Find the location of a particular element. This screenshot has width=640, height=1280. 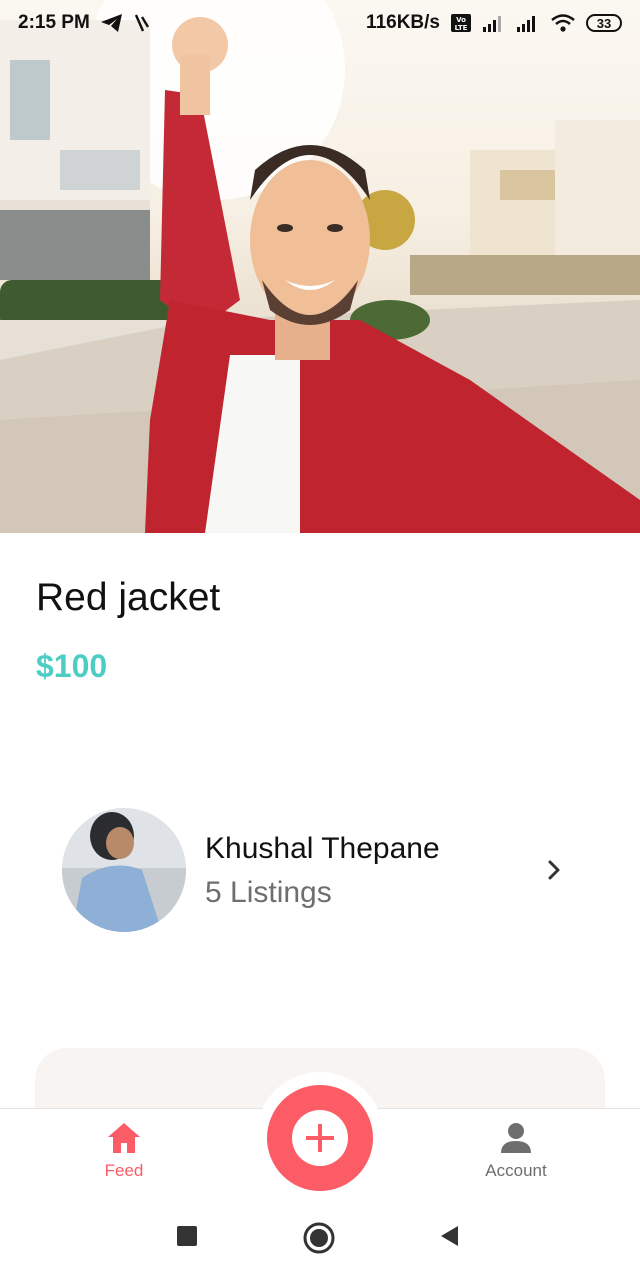

circle-icon is located at coordinates (319, 1238).